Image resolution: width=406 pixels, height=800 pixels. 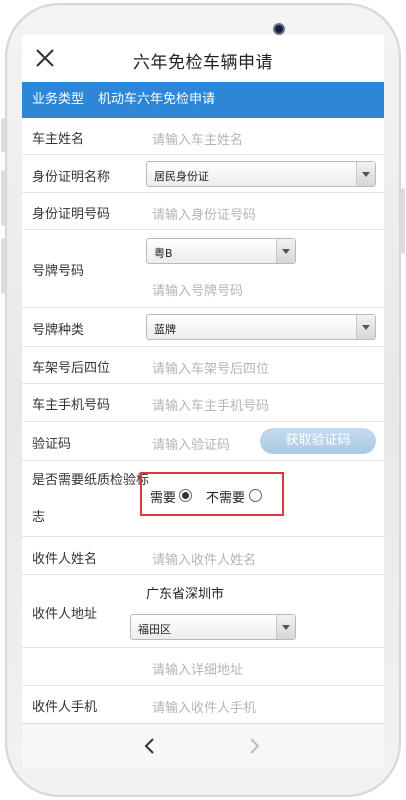 I want to click on vin4-input: 请输入车架号后四位, so click(x=210, y=367).